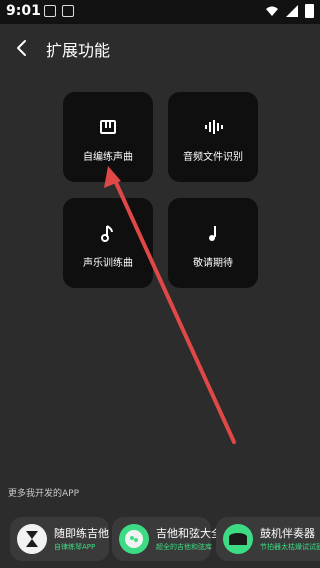  What do you see at coordinates (184, 547) in the screenshot?
I see `app-subtitle: 超全的吉他和弦库` at bounding box center [184, 547].